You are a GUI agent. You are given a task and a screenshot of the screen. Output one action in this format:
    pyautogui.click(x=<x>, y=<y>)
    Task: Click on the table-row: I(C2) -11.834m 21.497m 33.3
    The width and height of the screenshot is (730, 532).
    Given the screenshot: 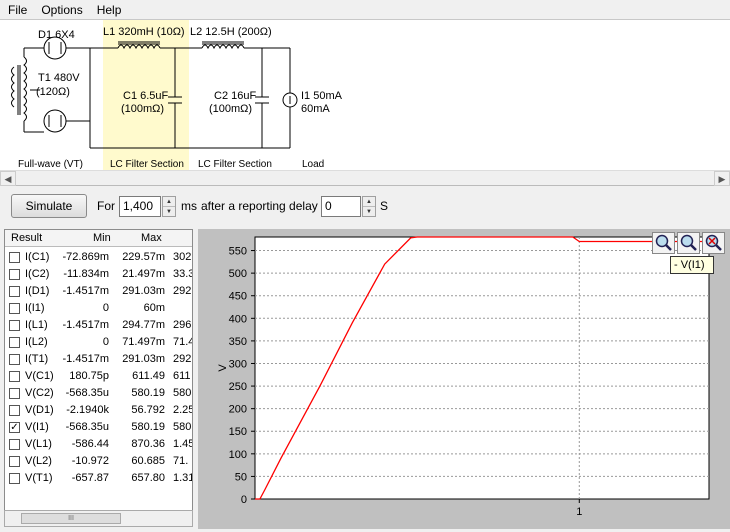 What is the action you would take?
    pyautogui.click(x=98, y=274)
    